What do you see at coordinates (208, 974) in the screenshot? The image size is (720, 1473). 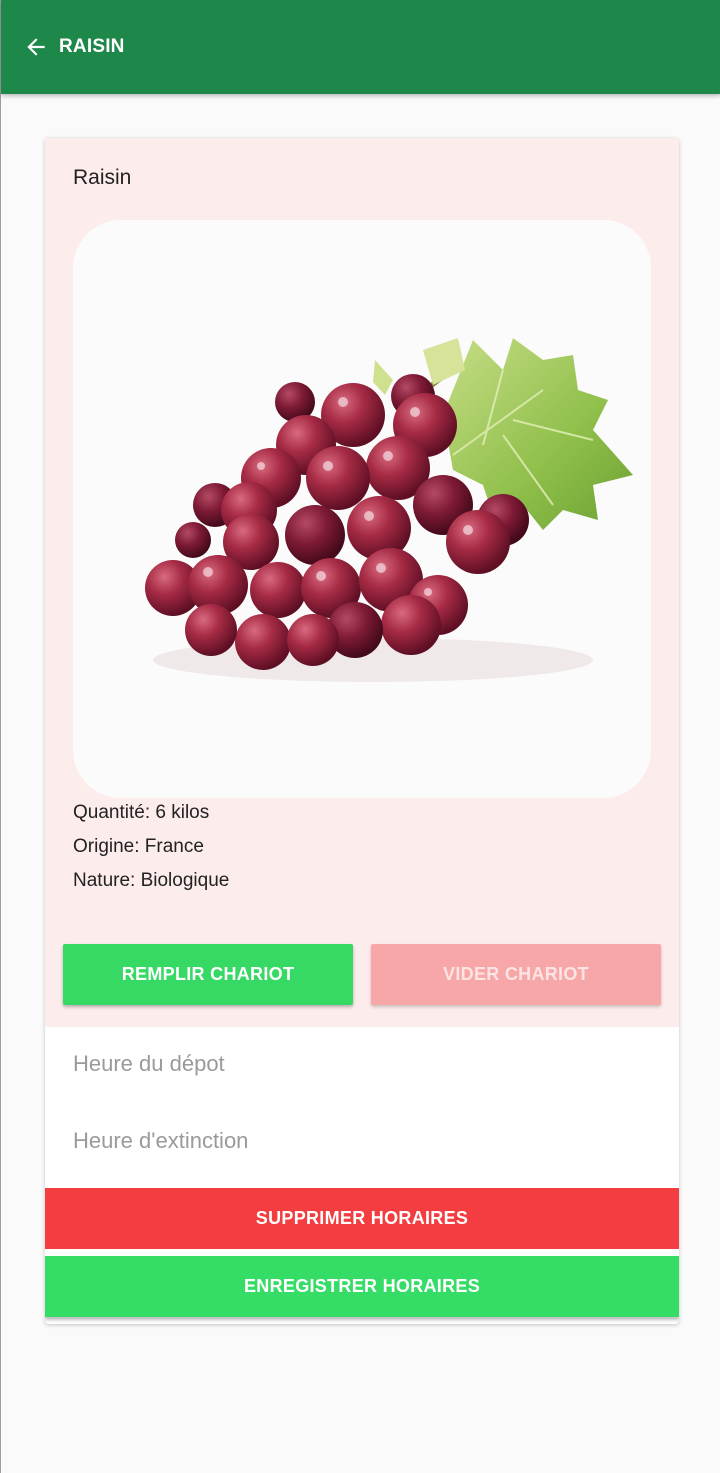 I see `fill-cart-button: REMPLIR CHARIOT` at bounding box center [208, 974].